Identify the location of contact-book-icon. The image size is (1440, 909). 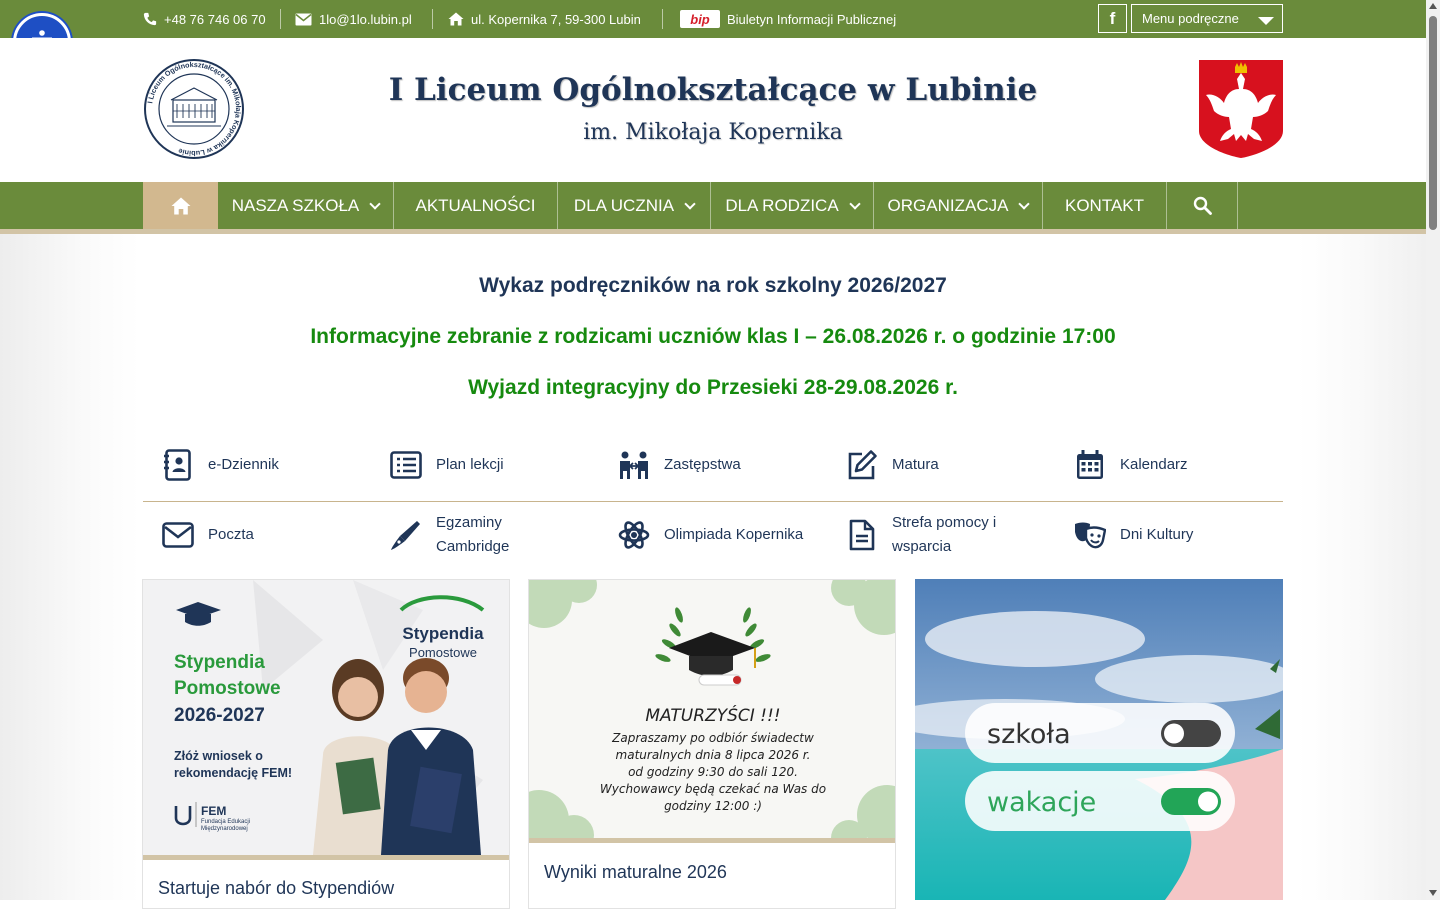
(178, 465).